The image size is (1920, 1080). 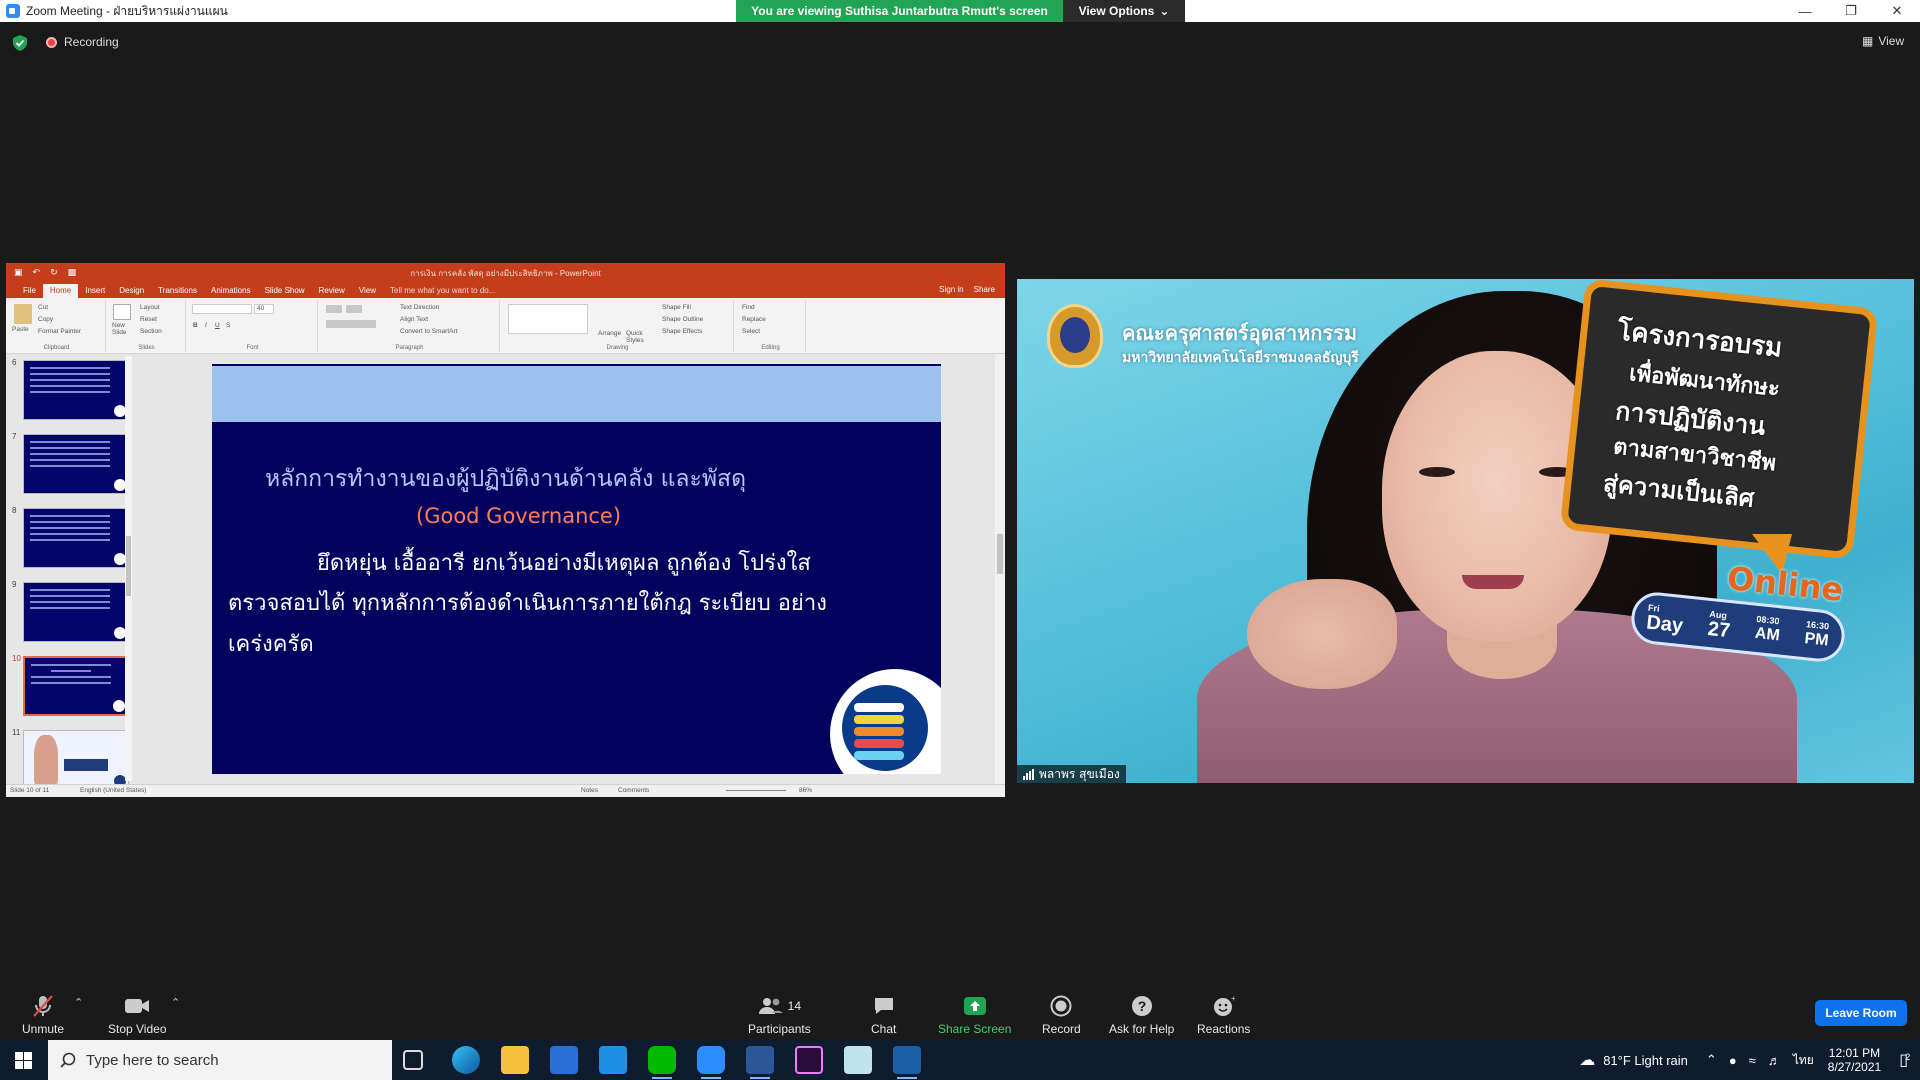 What do you see at coordinates (1851, 11) in the screenshot?
I see `restore-icon: ❐` at bounding box center [1851, 11].